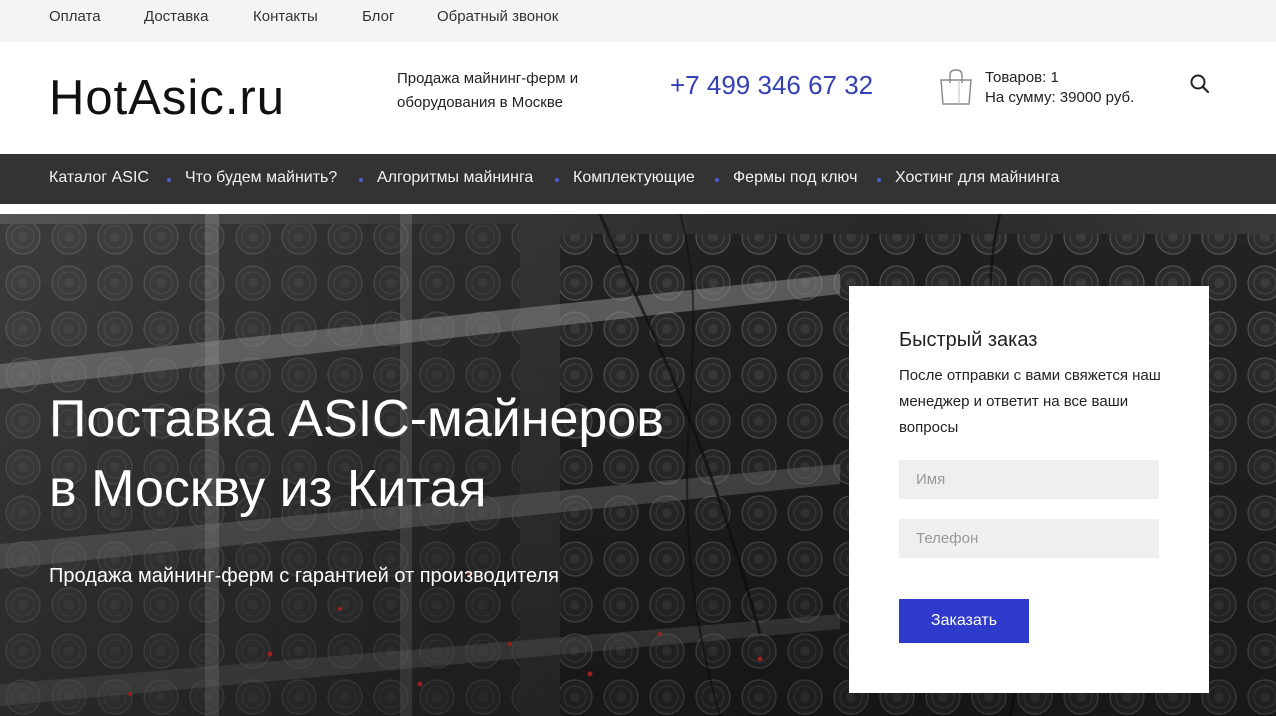 This screenshot has width=1276, height=716. Describe the element at coordinates (99, 178) in the screenshot. I see `nav-item-asic-catalog: Каталог ASIC` at that location.